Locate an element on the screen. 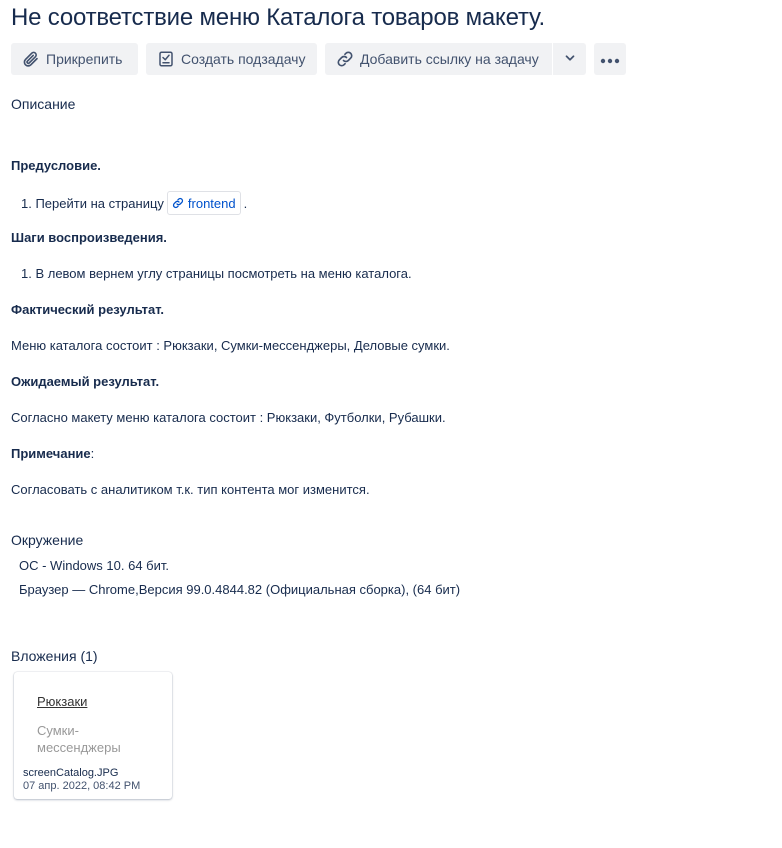  link-issue-button: Добавить ссылку на задачу is located at coordinates (438, 59).